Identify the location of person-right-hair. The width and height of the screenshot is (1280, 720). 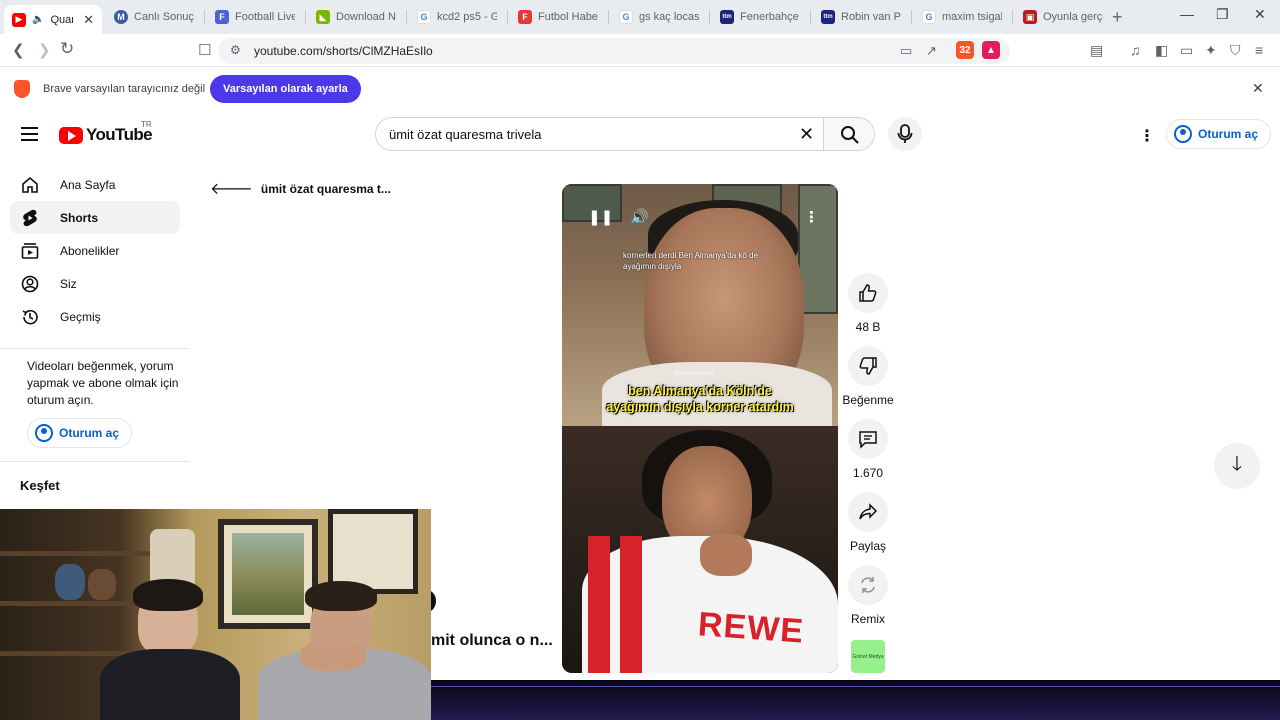
(341, 596).